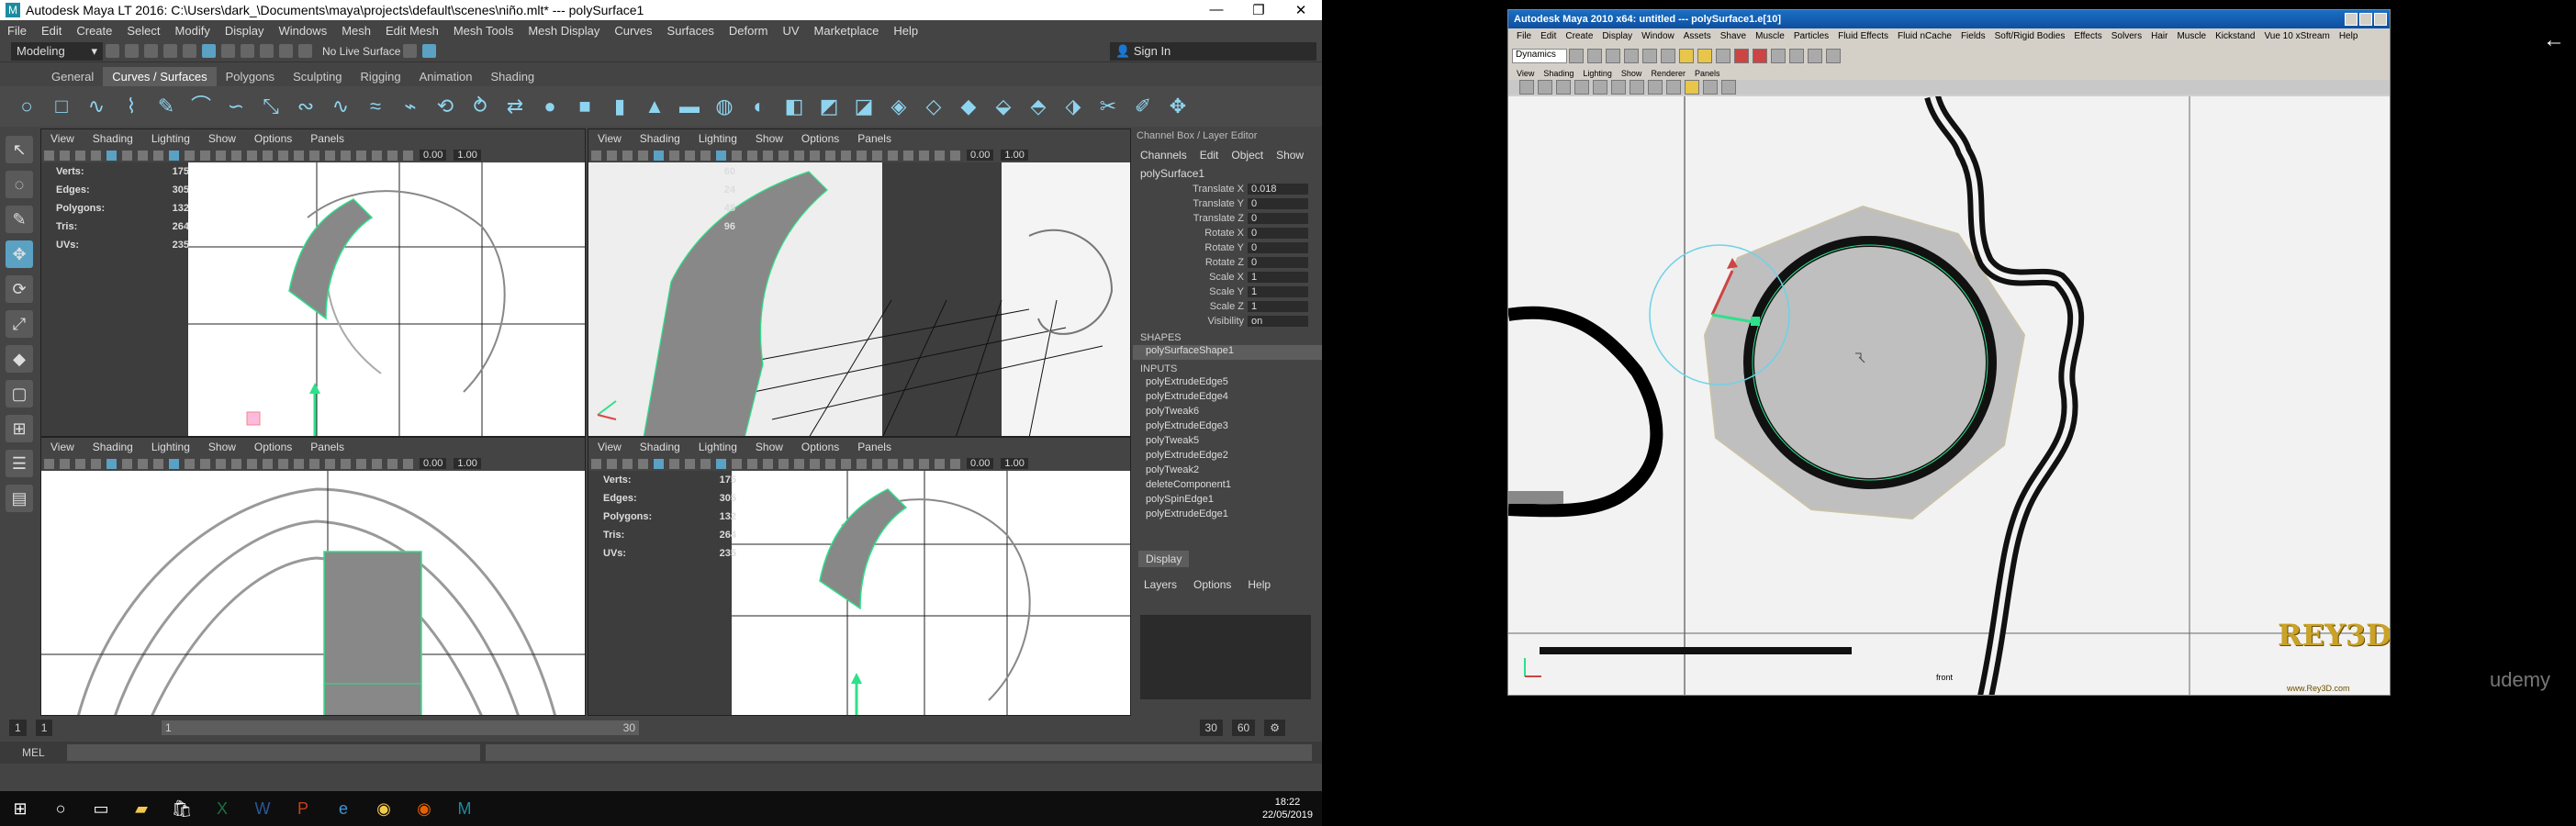  I want to click on loft-icon: ◧, so click(794, 107).